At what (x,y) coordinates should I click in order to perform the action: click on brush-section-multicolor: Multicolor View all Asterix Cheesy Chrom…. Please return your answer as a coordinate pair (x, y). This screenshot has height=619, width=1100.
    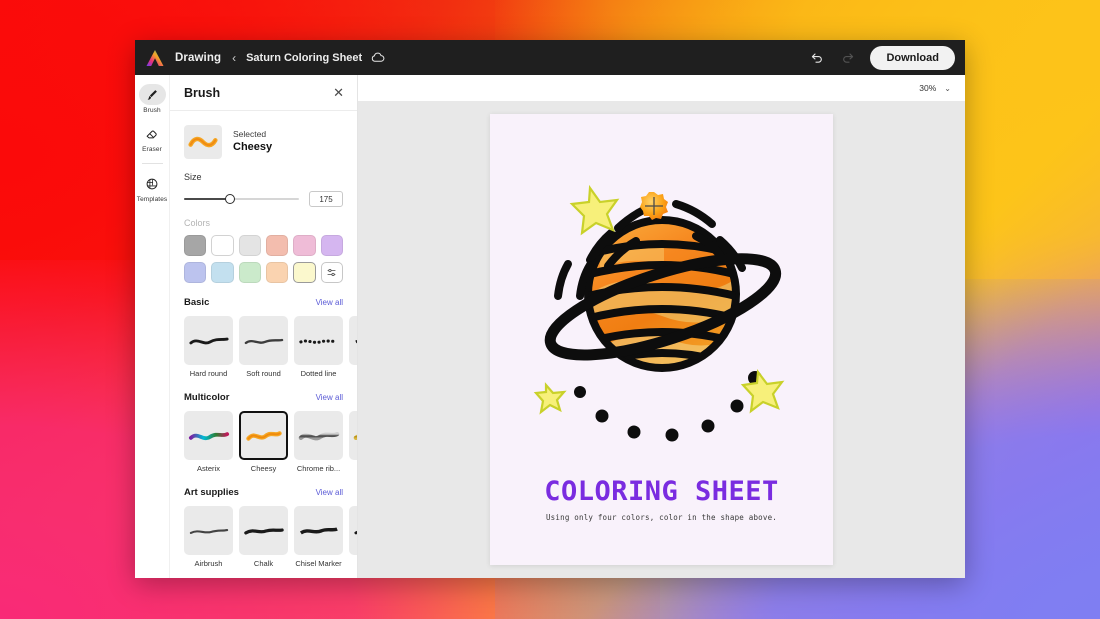
    Looking at the image, I should click on (263, 425).